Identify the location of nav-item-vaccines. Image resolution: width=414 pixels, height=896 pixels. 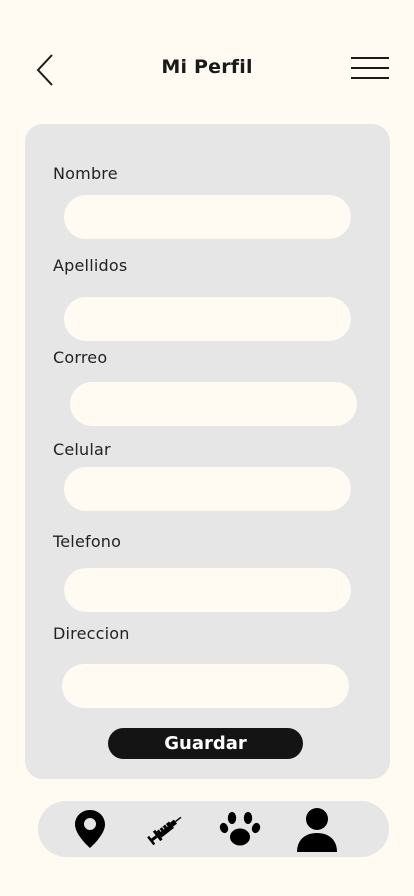
(166, 829).